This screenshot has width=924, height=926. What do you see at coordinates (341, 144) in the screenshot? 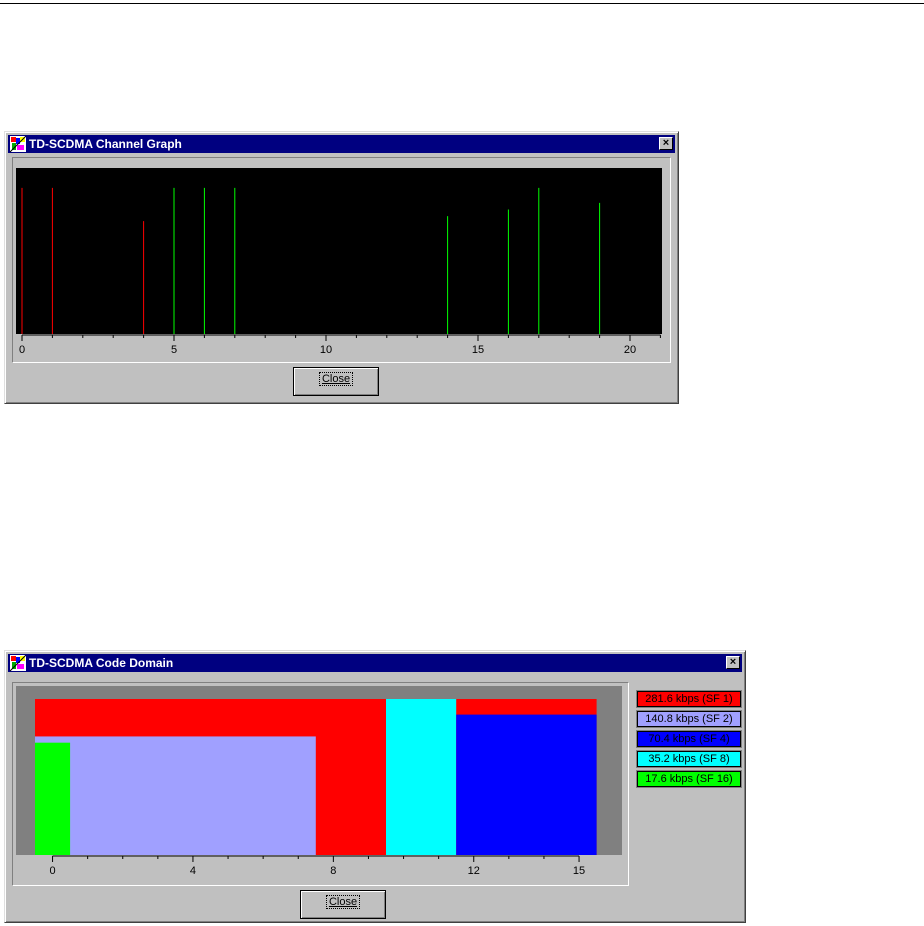
I see `channel-graph-titlebar: TD-SCDMA Channel Graph ×` at bounding box center [341, 144].